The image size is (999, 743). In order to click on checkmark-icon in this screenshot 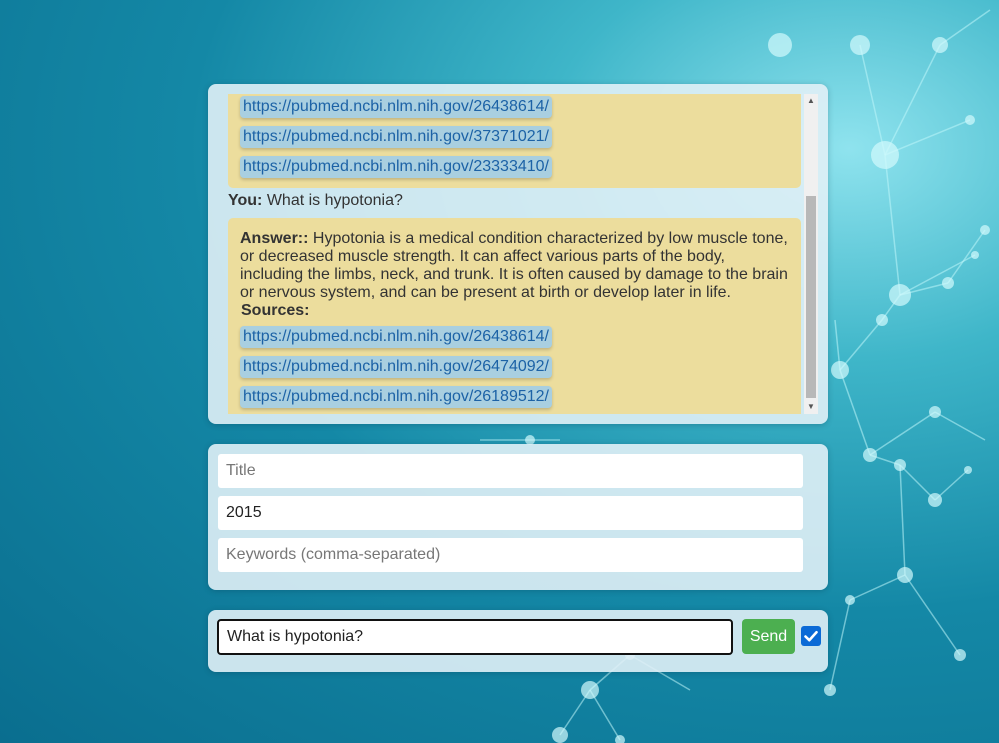, I will do `click(811, 636)`.